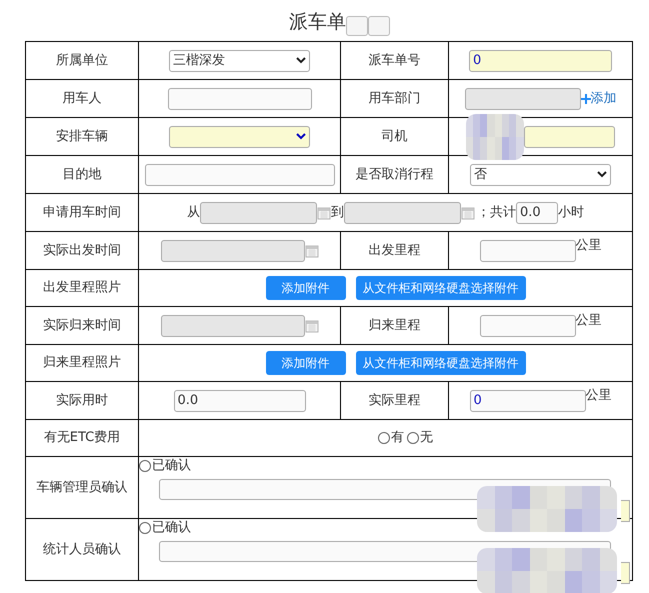  Describe the element at coordinates (585, 99) in the screenshot. I see `plus-icon` at that location.